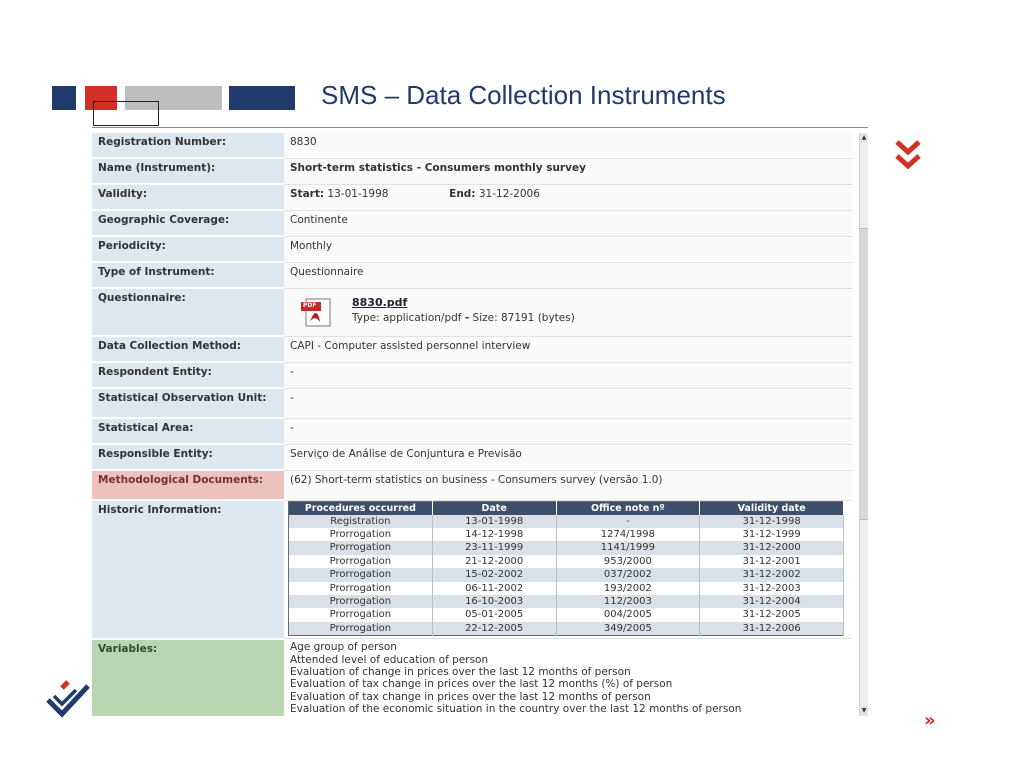 The height and width of the screenshot is (768, 1024). What do you see at coordinates (771, 548) in the screenshot?
I see `history-cell: 31-12-2000` at bounding box center [771, 548].